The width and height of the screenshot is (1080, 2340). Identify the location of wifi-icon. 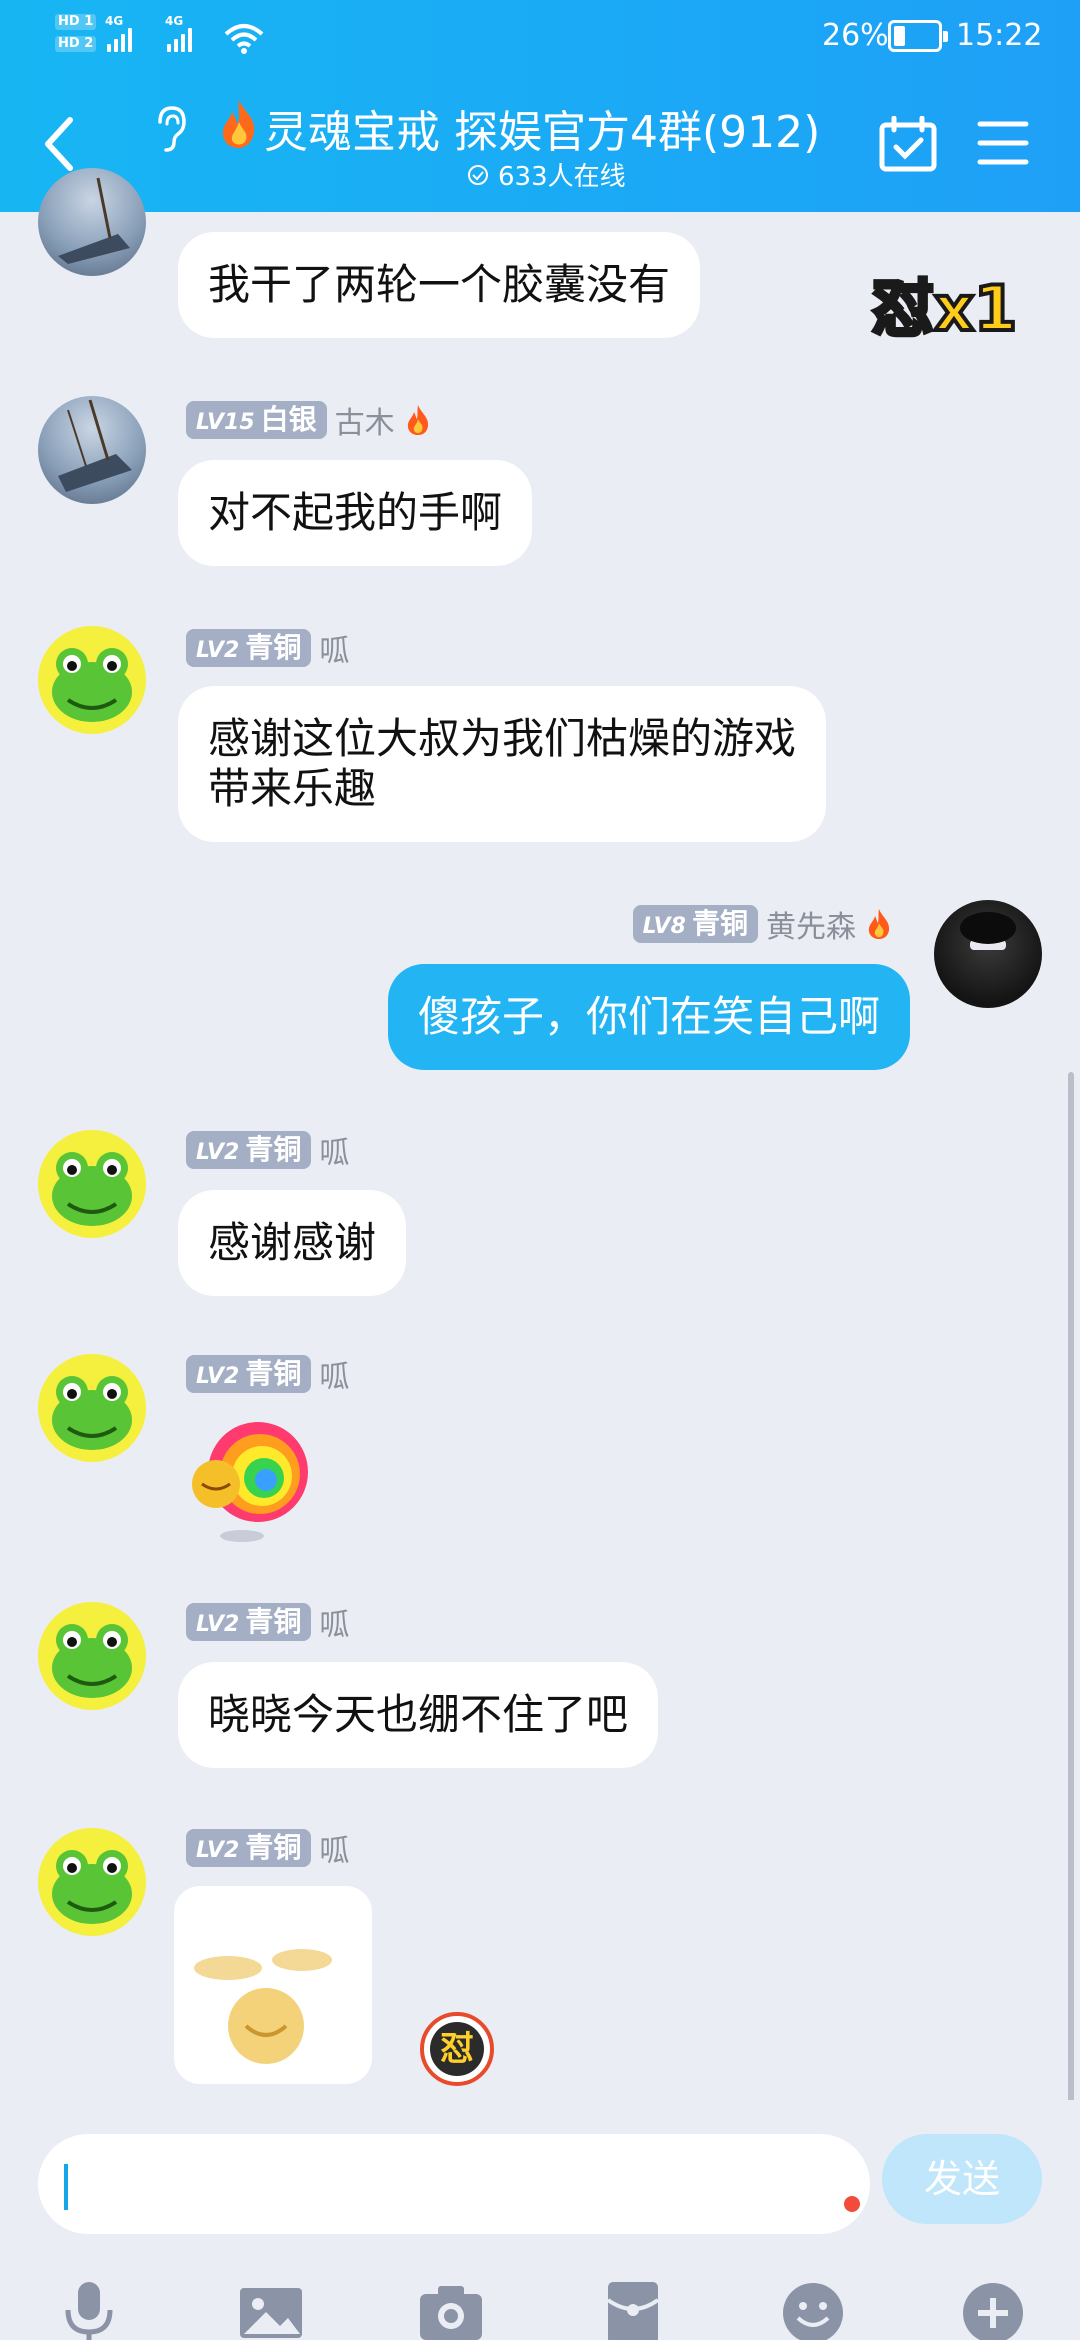
(244, 39).